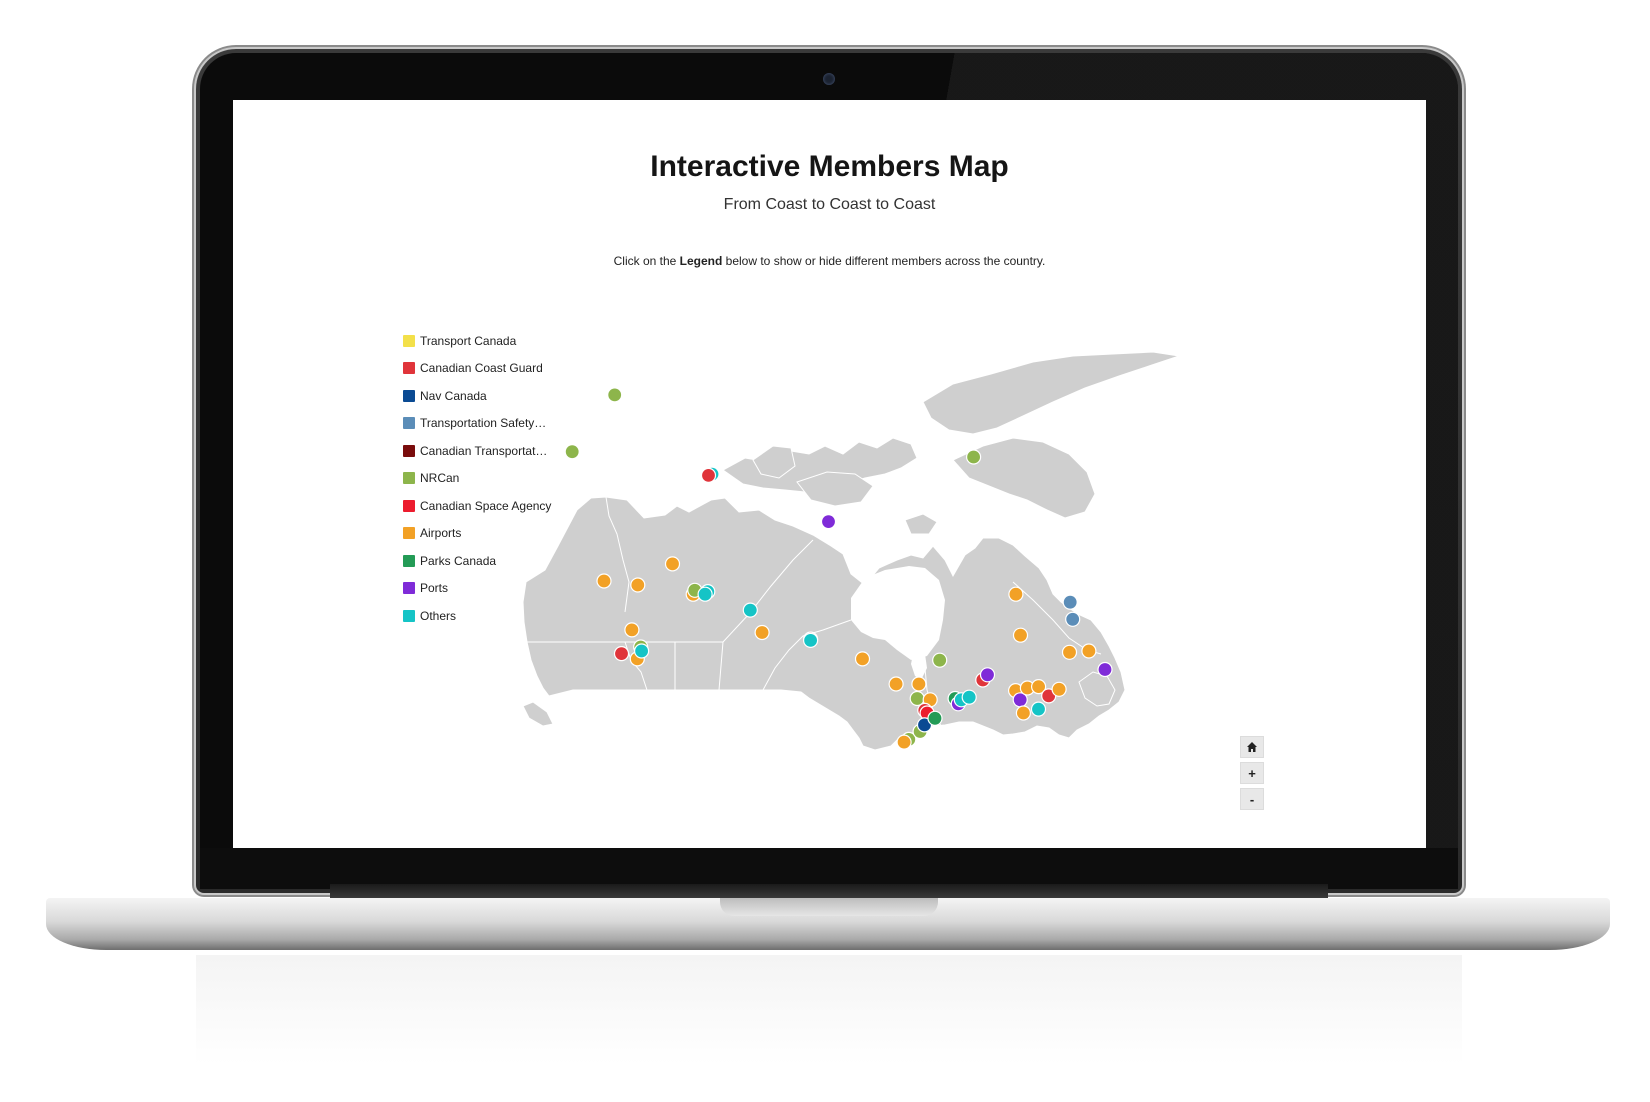  What do you see at coordinates (1252, 799) in the screenshot?
I see `zoom-out-button: -` at bounding box center [1252, 799].